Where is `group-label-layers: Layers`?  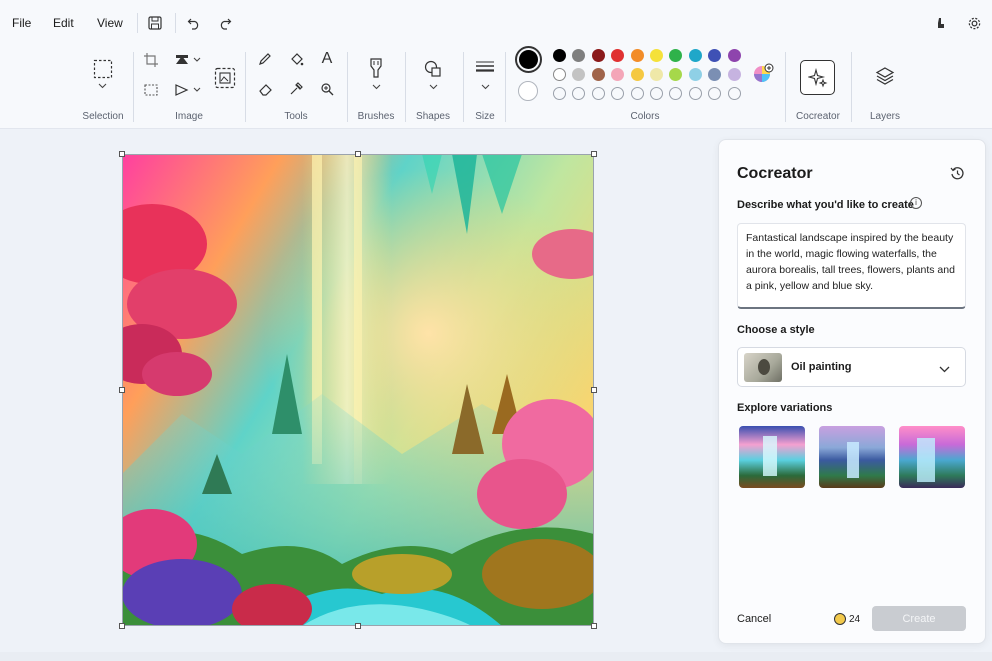 group-label-layers: Layers is located at coordinates (884, 116).